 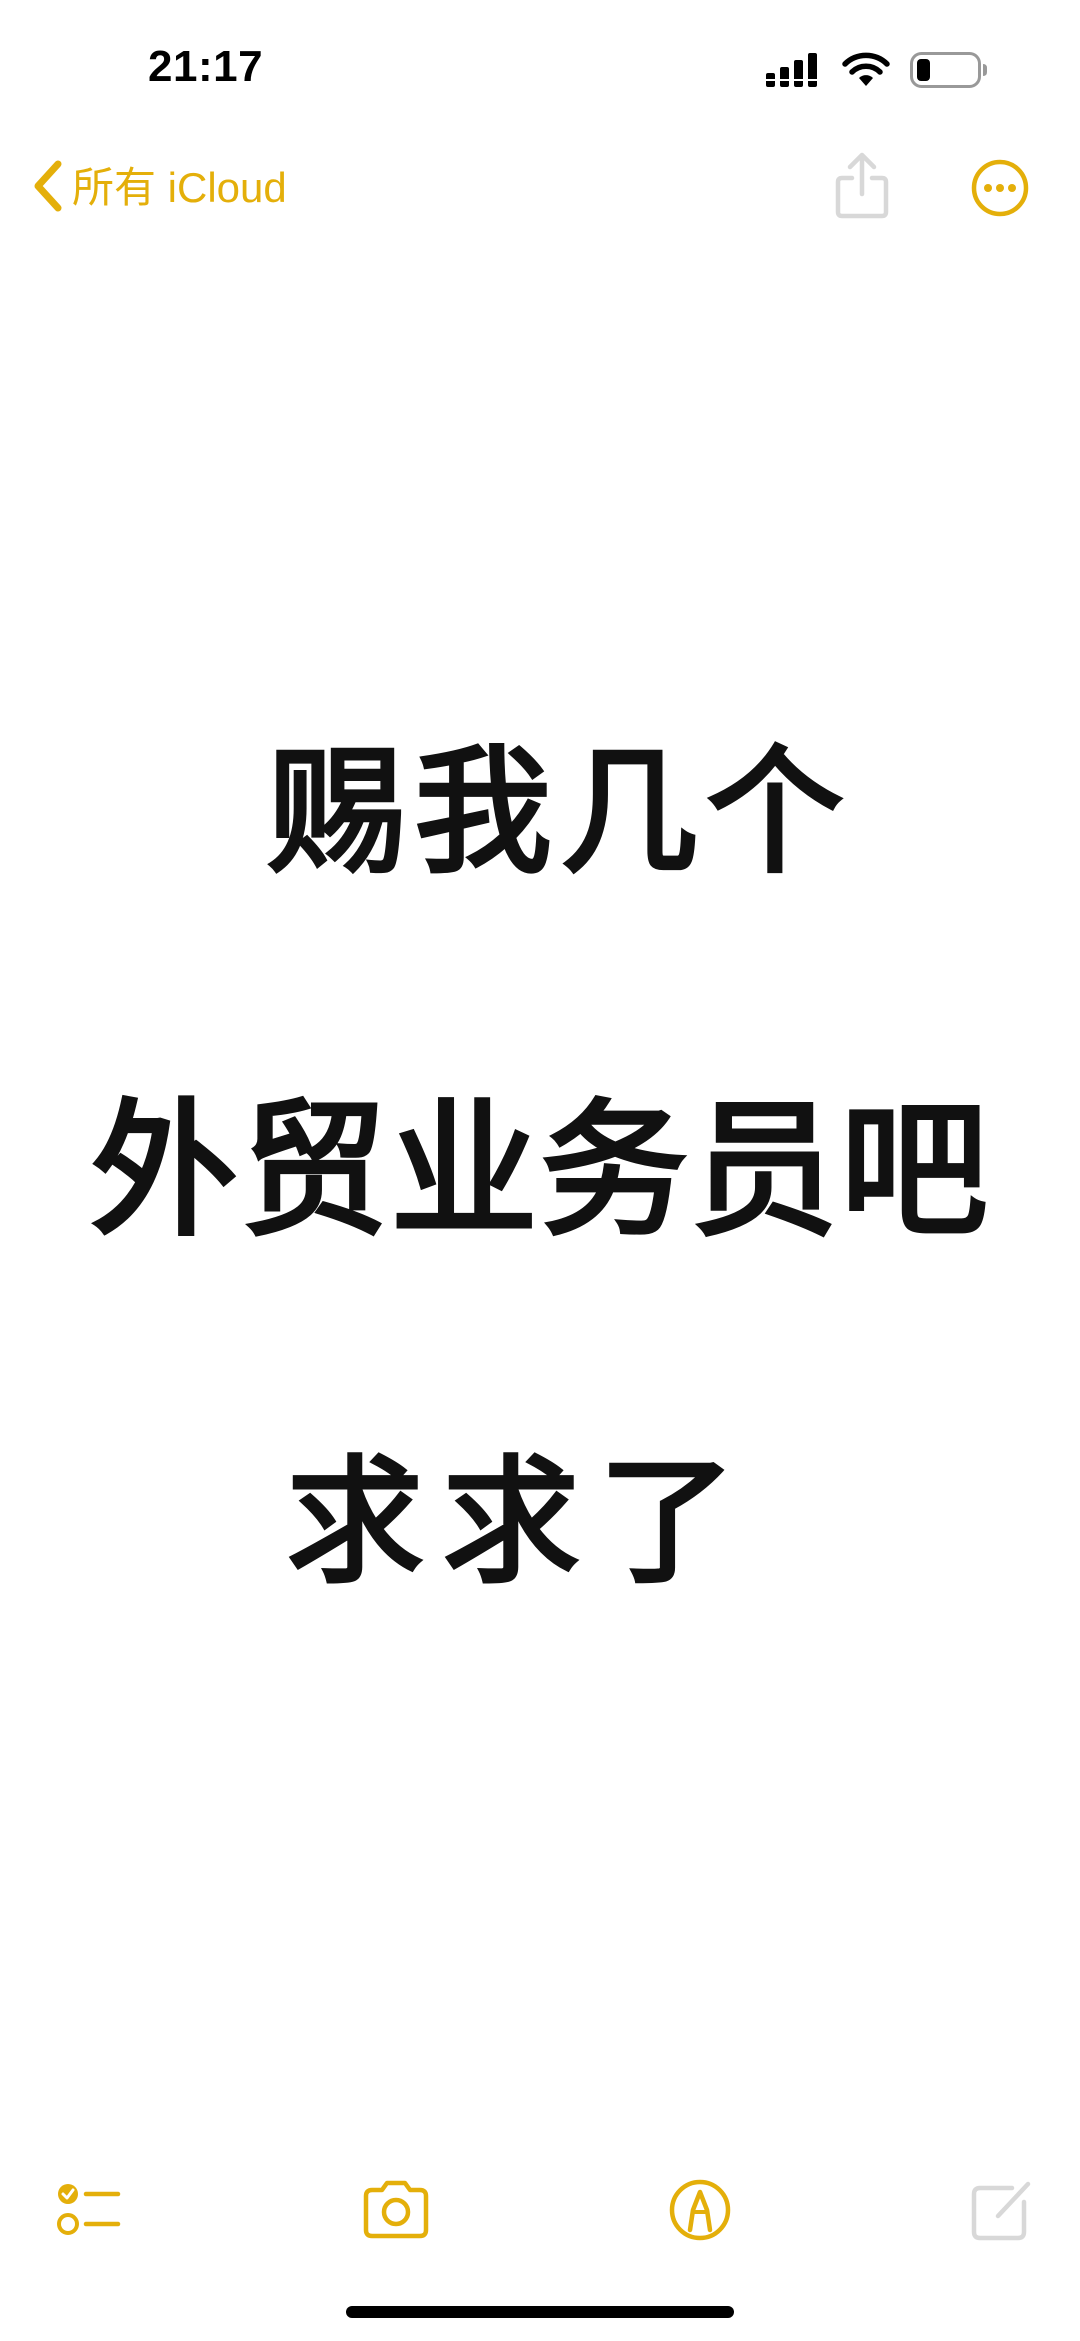 What do you see at coordinates (866, 70) in the screenshot?
I see `wifi-icon` at bounding box center [866, 70].